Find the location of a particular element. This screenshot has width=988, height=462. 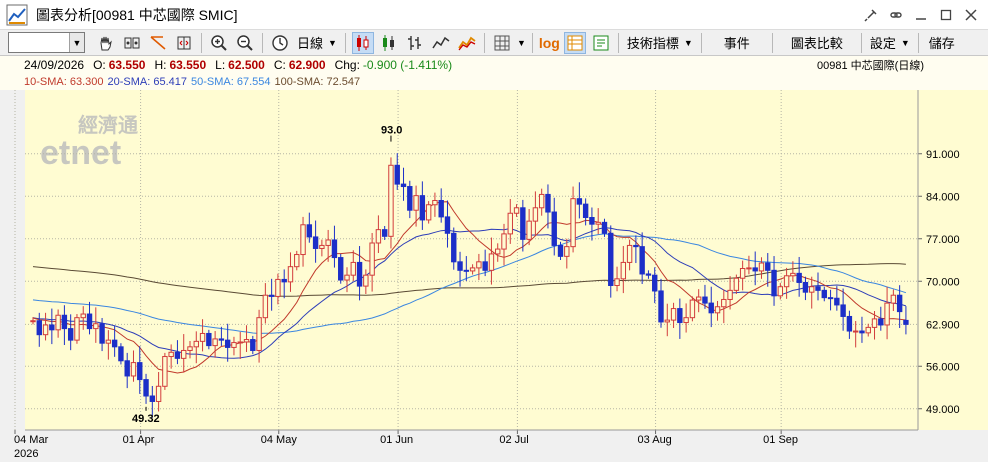

indicators-dropdown: 技術指標 ▼ is located at coordinates (660, 43).